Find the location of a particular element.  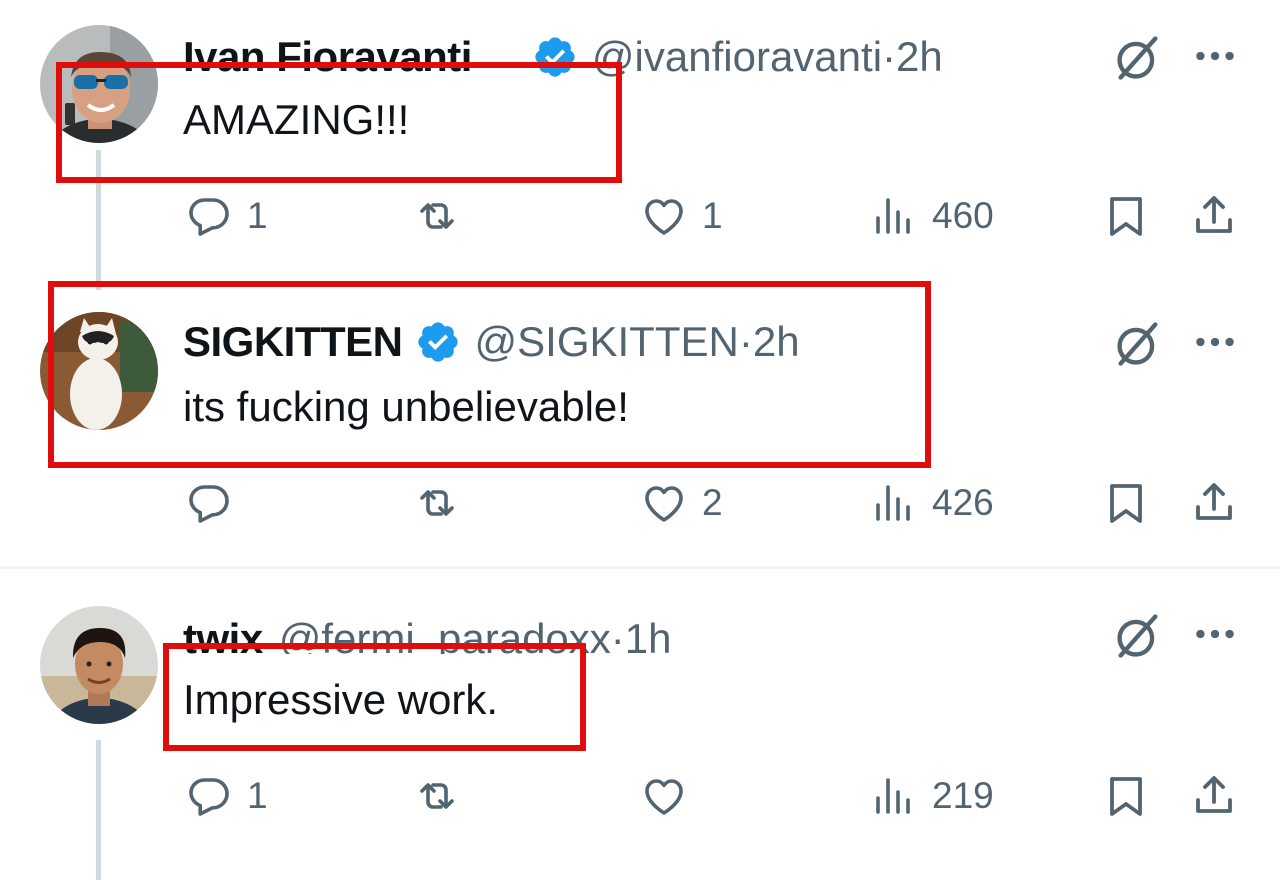

tweet-actions: 1 1 460 is located at coordinates (640, 216).